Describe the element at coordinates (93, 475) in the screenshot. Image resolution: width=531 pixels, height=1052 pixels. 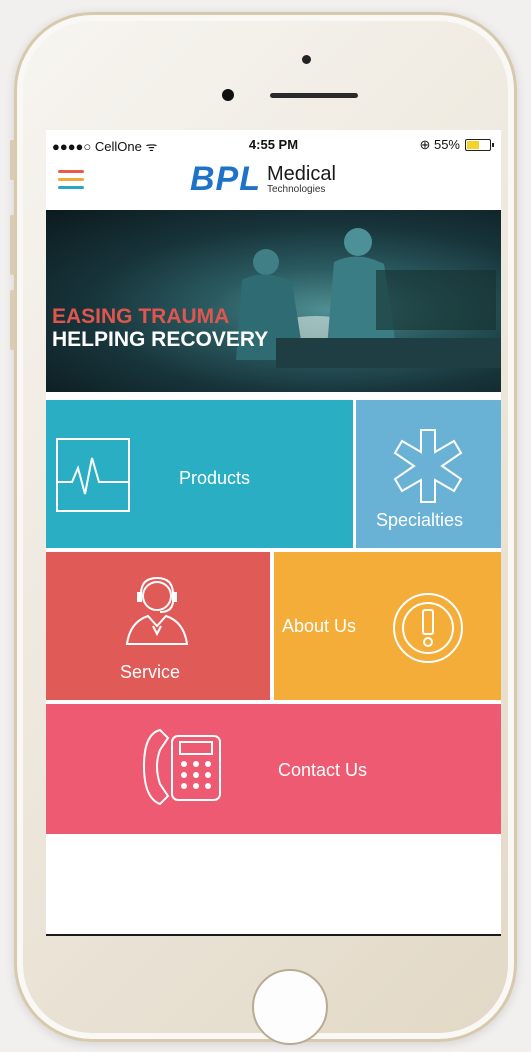
I see `heartbeat-monitor-icon` at that location.